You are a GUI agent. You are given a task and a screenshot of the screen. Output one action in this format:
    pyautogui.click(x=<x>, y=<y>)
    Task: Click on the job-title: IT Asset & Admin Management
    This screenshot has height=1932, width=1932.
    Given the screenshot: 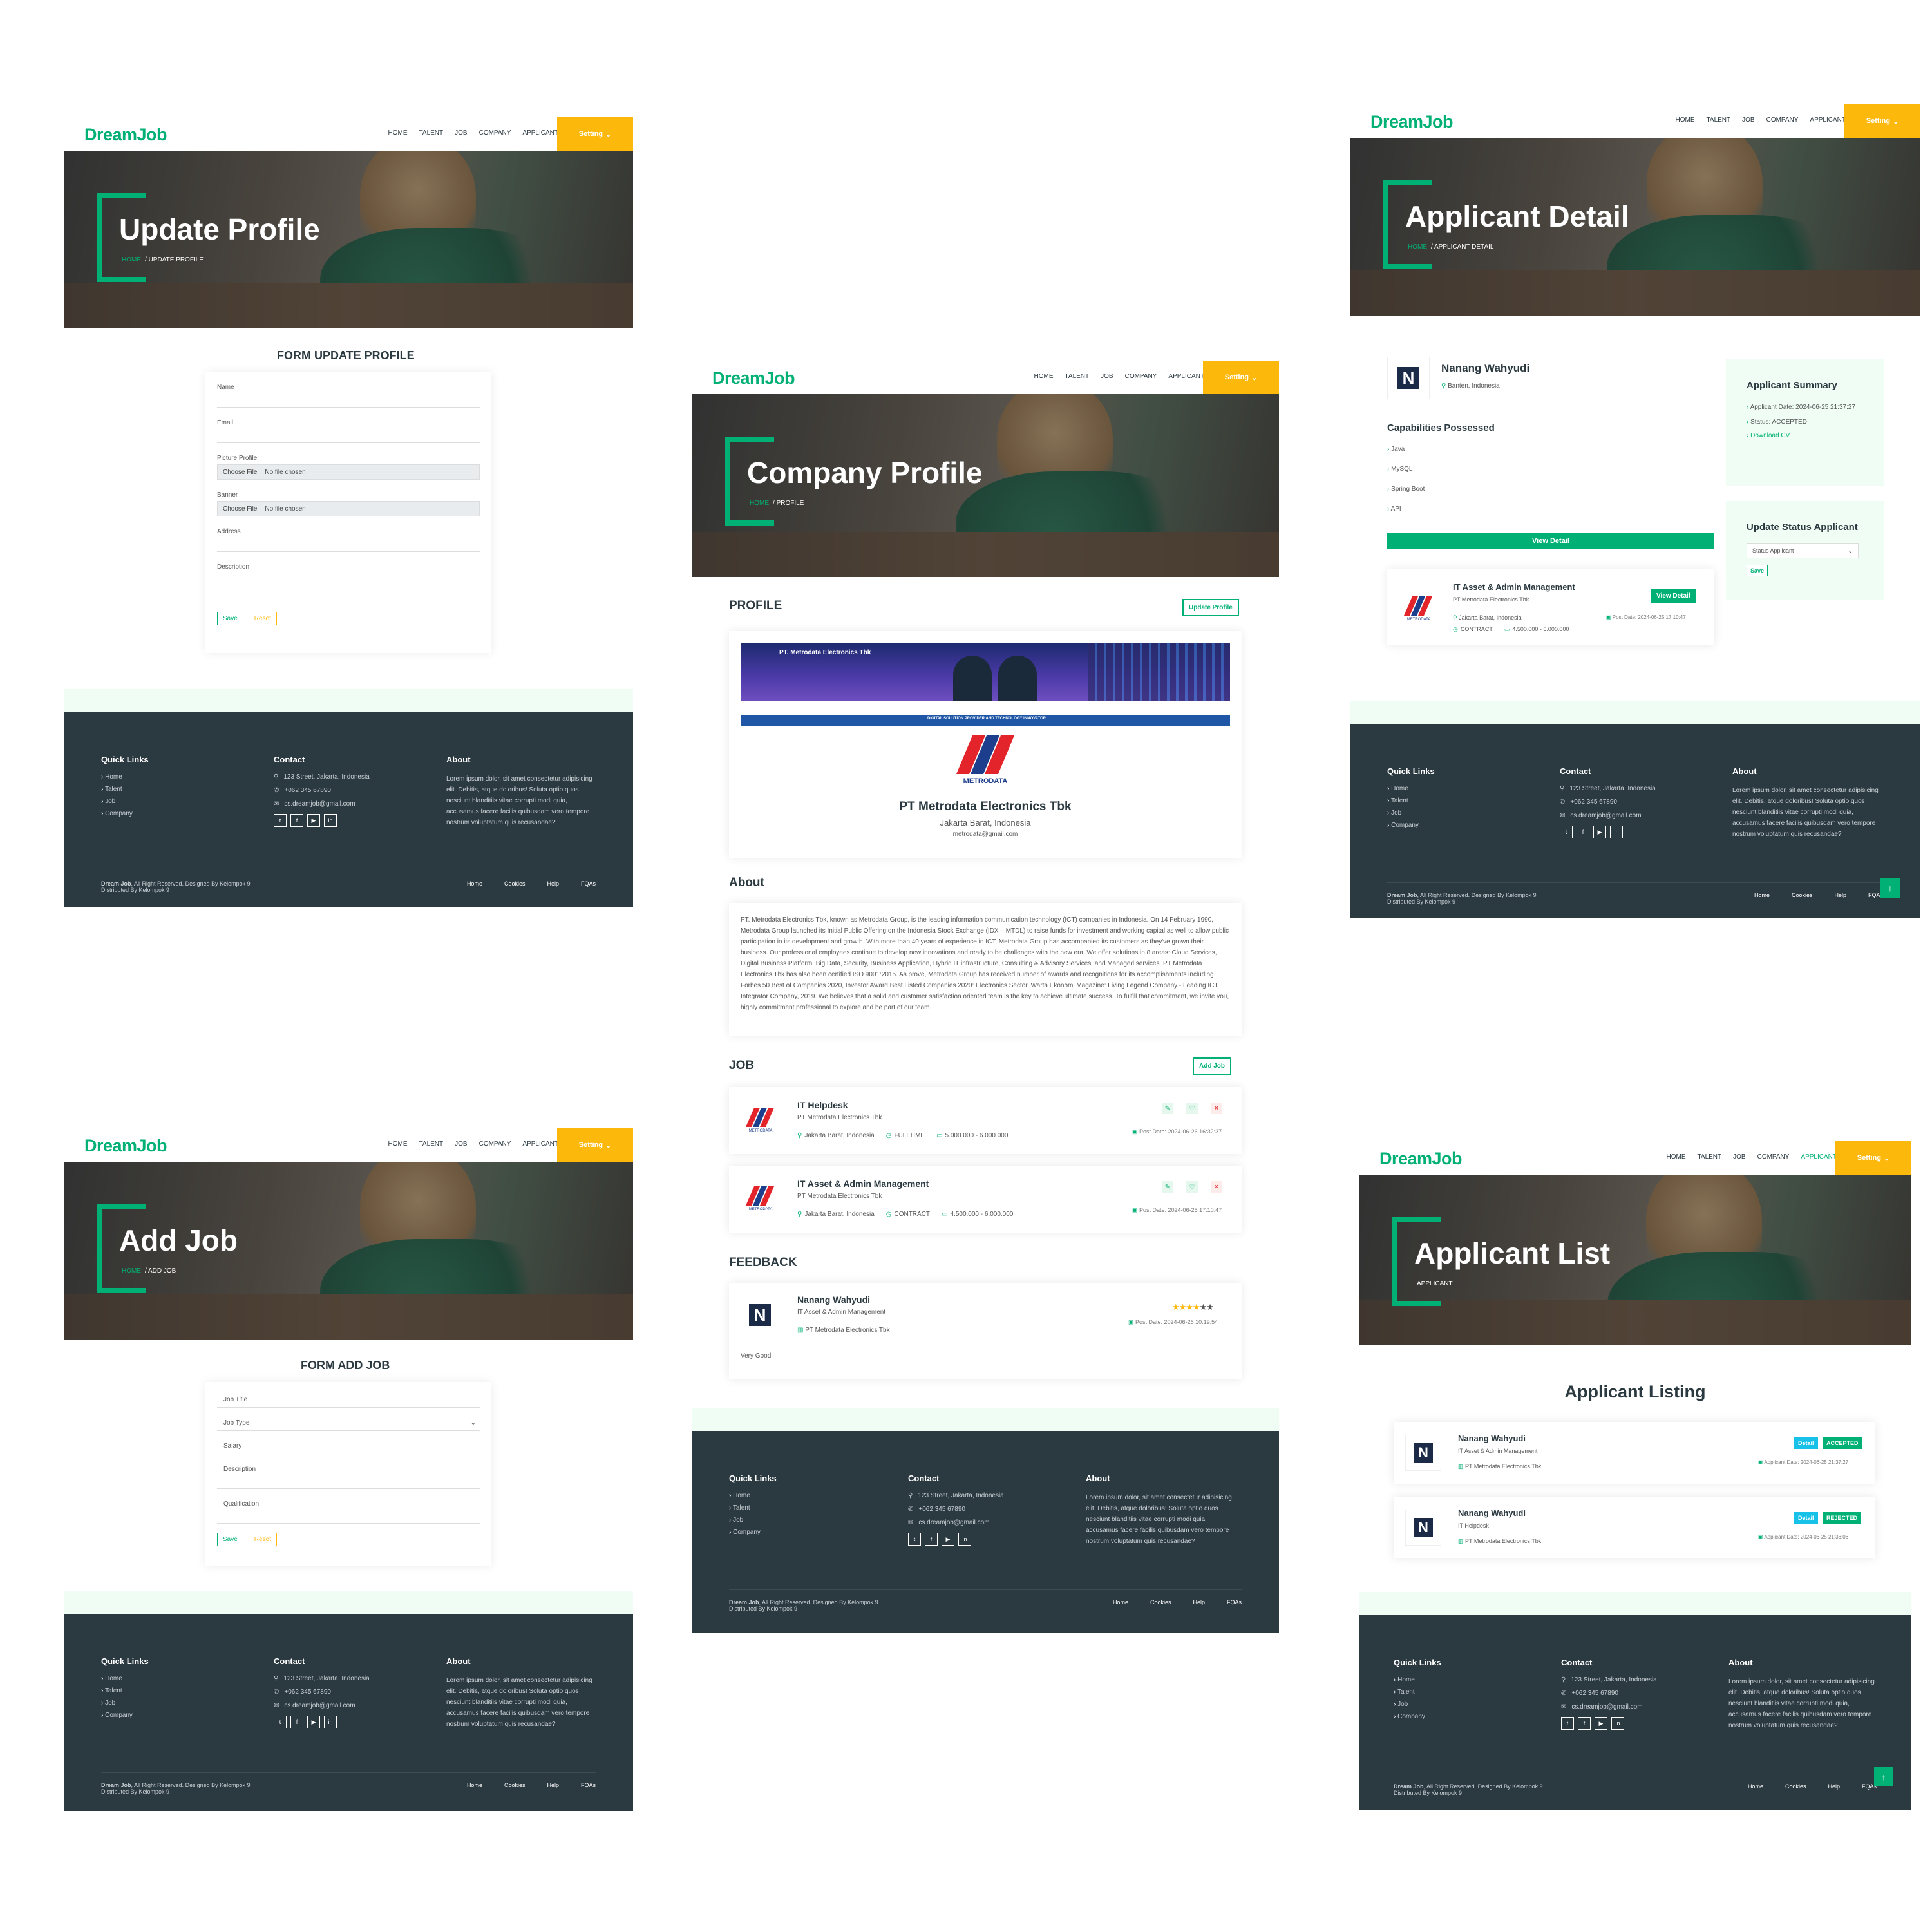 What is the action you would take?
    pyautogui.click(x=1514, y=587)
    